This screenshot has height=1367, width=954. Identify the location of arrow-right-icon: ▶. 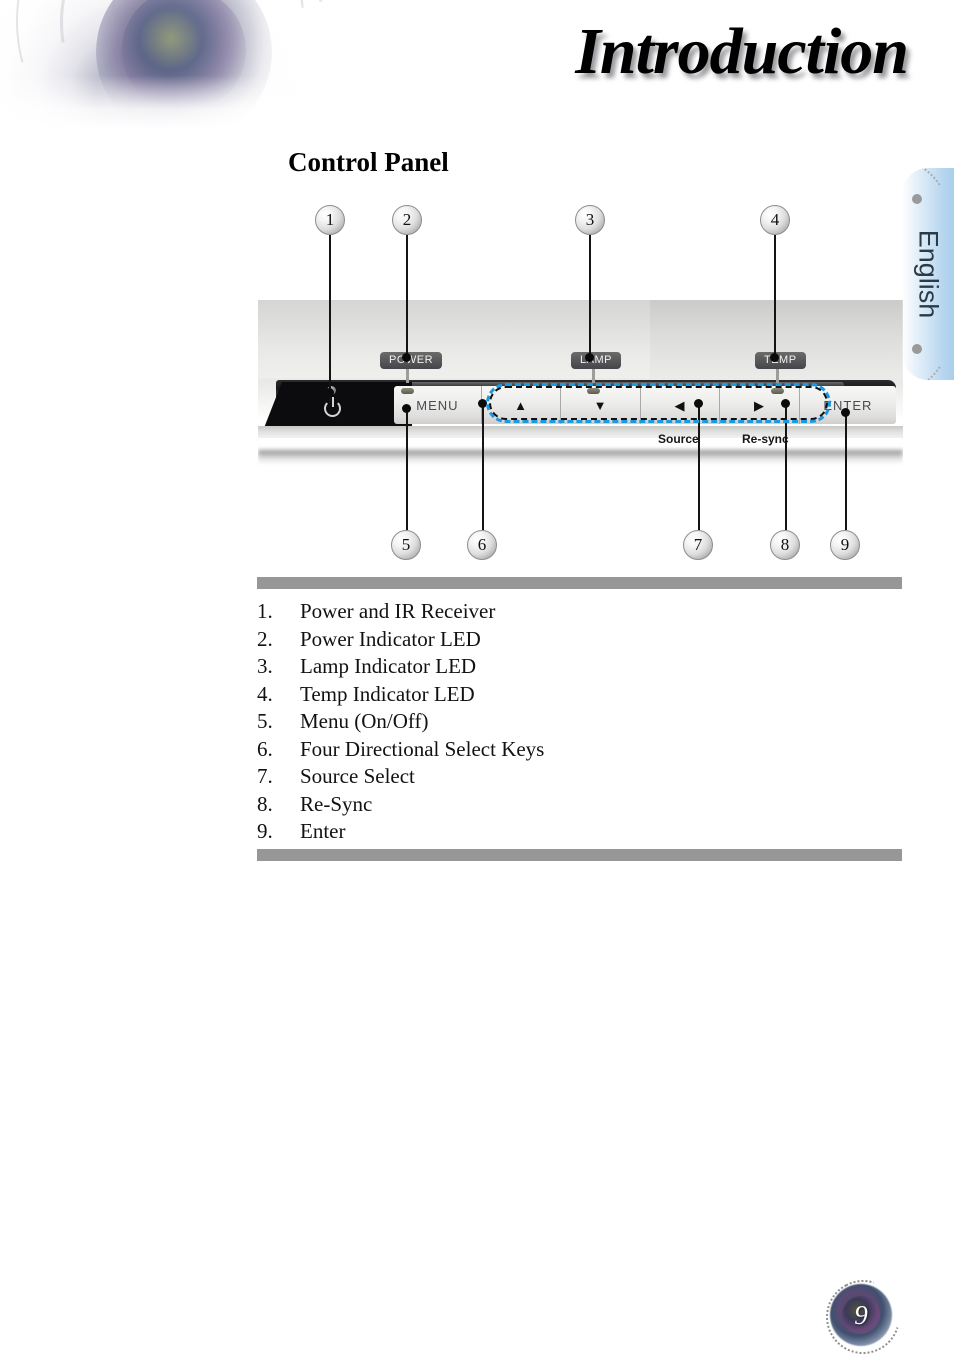
(760, 405).